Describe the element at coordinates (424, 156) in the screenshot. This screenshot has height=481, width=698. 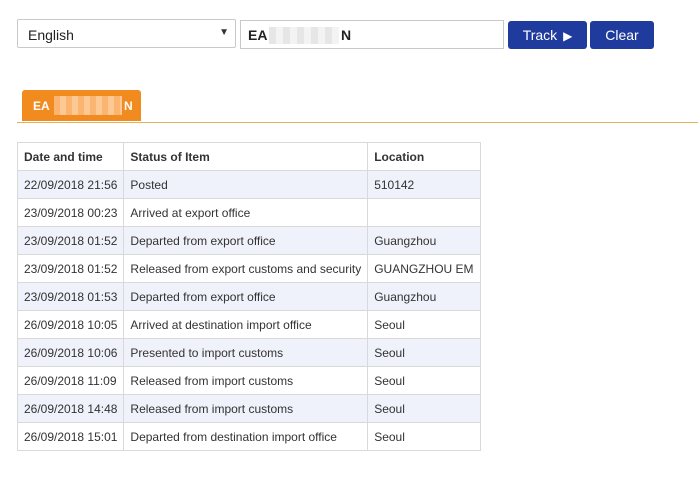
I see `column-header-location: Location` at that location.